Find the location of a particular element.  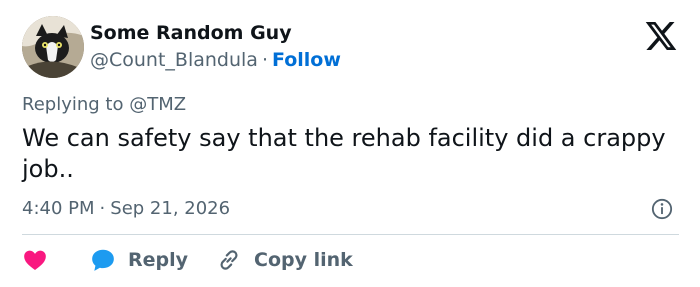

reply-context-prefix: Replying to is located at coordinates (73, 104).